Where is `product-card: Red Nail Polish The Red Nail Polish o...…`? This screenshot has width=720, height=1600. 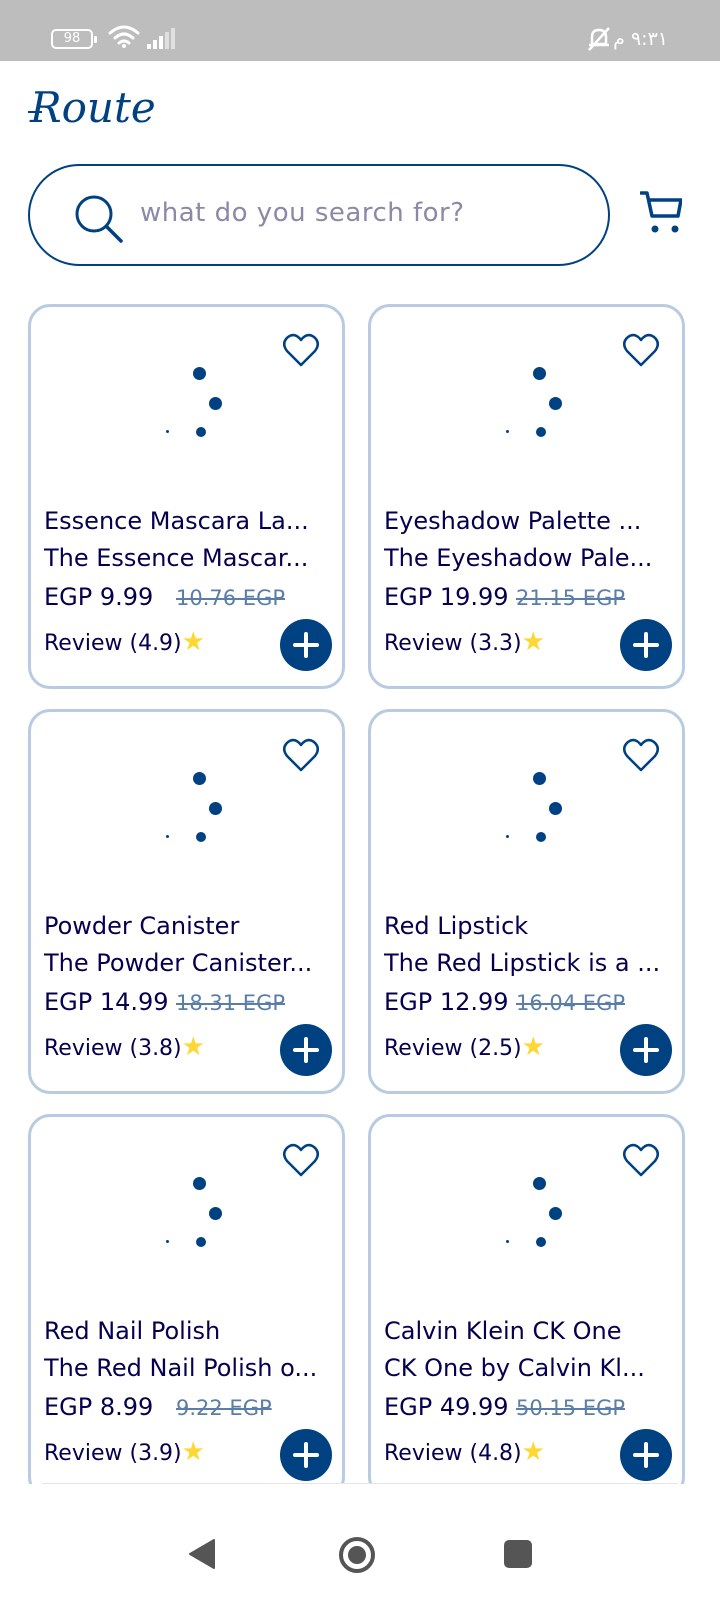
product-card: Red Nail Polish The Red Nail Polish o...… is located at coordinates (186, 1299).